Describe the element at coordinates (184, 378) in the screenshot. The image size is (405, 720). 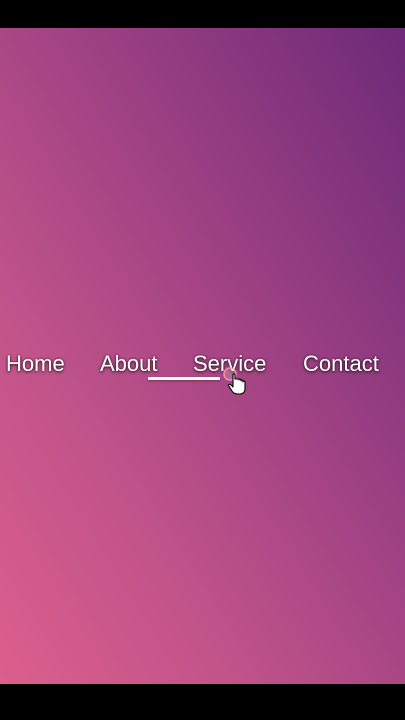
I see `nav-active-underline` at that location.